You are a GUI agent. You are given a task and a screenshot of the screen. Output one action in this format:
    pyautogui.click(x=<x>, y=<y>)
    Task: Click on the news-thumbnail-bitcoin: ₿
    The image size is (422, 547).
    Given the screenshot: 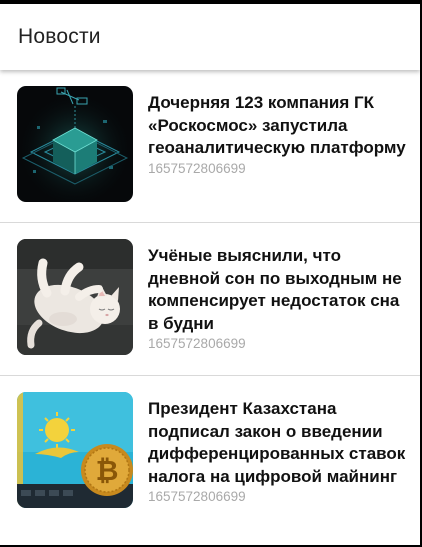 What is the action you would take?
    pyautogui.click(x=75, y=450)
    